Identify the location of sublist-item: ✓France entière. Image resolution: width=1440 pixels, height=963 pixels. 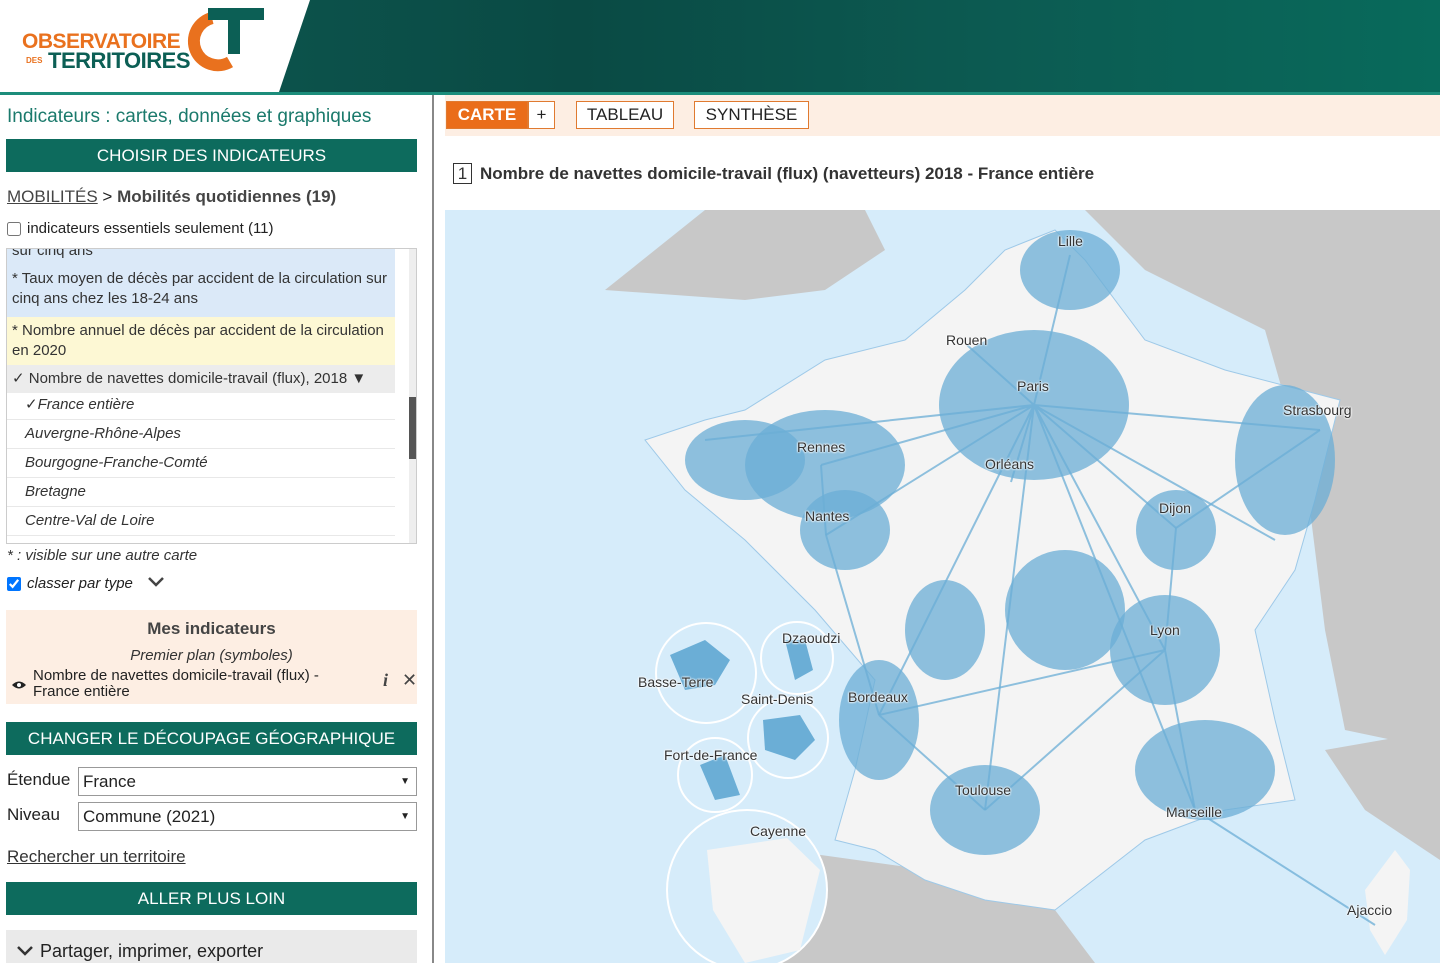
(201, 405).